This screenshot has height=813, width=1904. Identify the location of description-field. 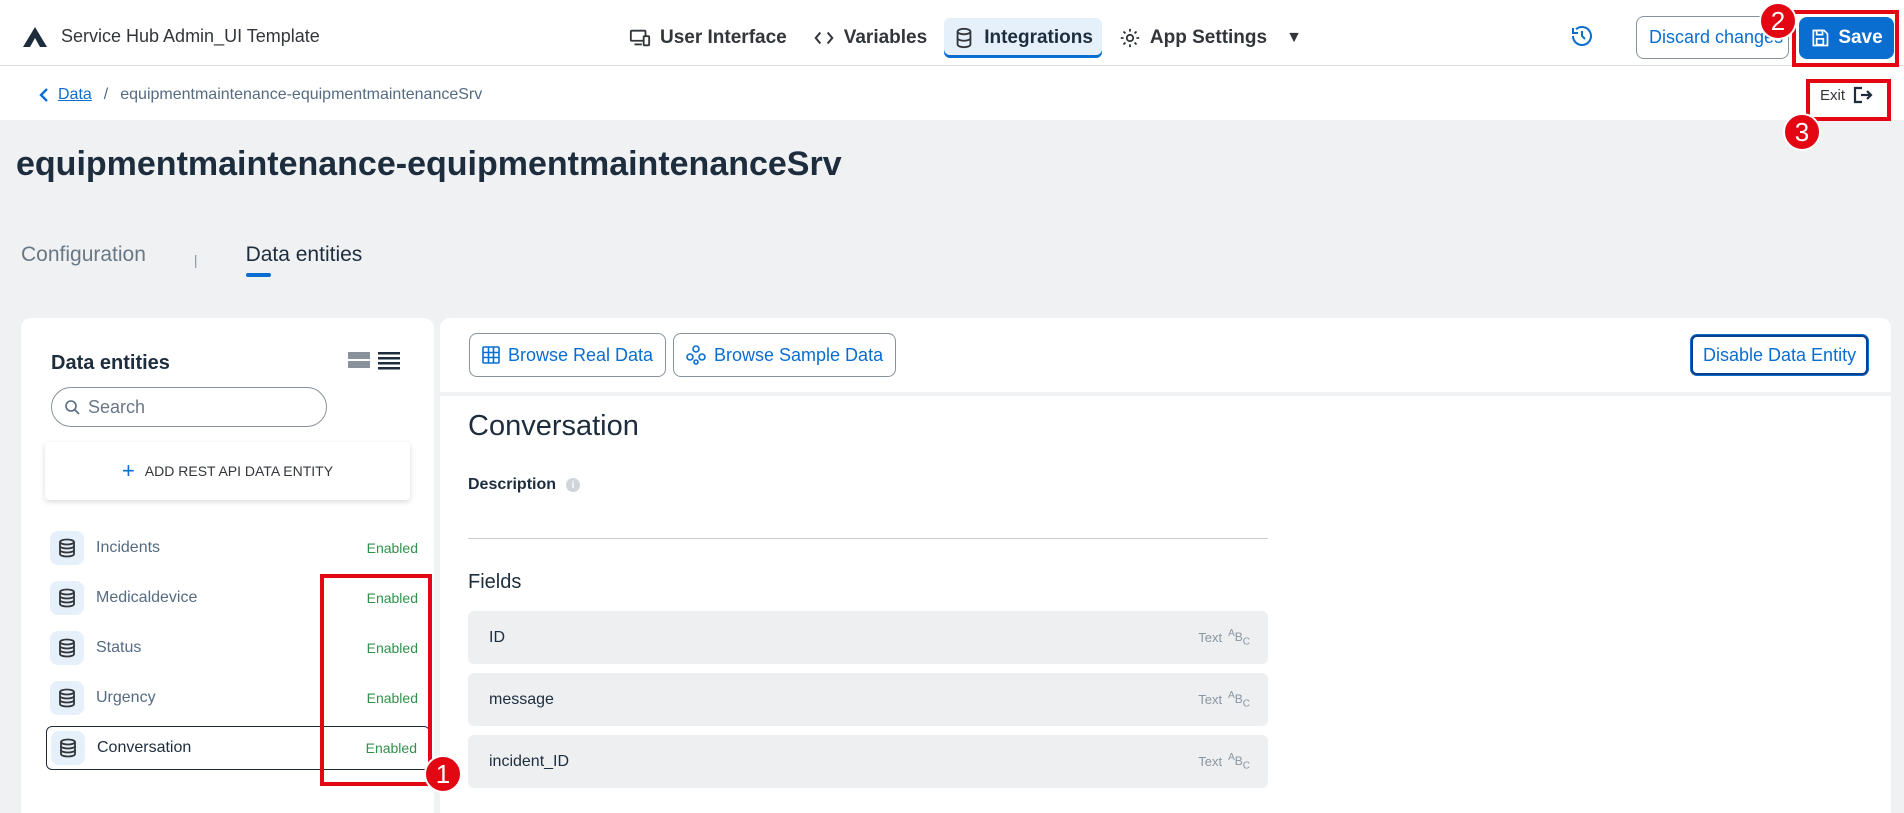
(868, 538).